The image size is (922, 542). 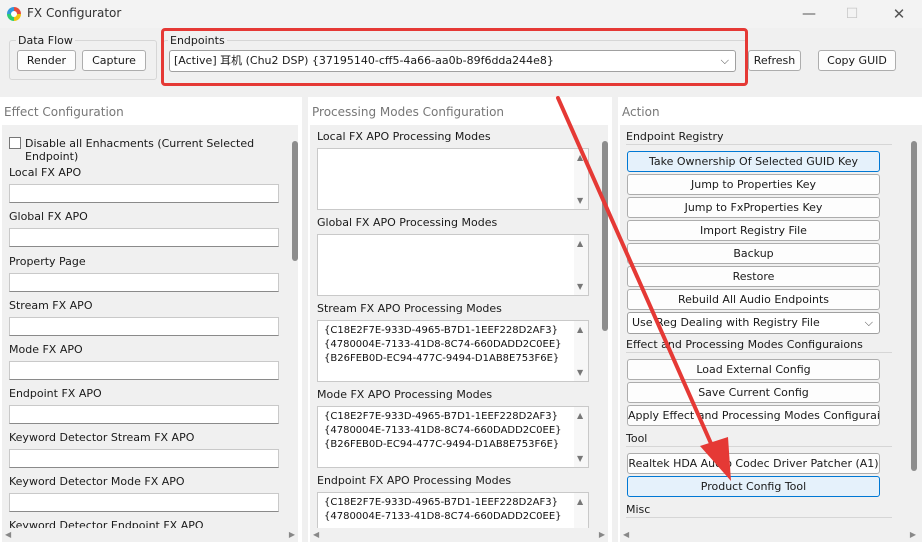 What do you see at coordinates (638, 509) in the screenshot?
I see `misc-label: Misc` at bounding box center [638, 509].